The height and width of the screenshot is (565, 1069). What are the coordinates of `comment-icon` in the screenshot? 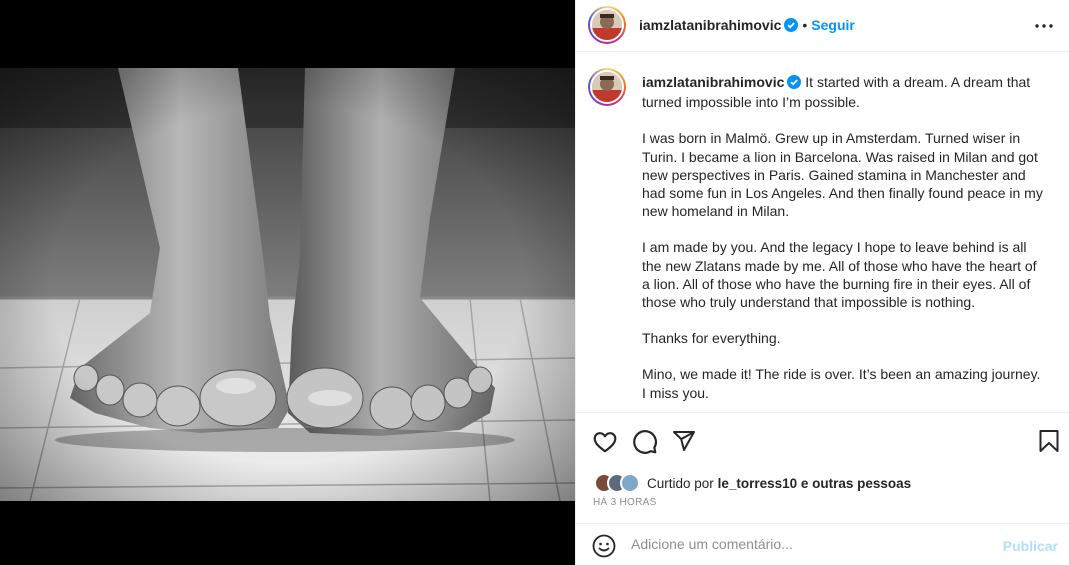 It's located at (645, 442).